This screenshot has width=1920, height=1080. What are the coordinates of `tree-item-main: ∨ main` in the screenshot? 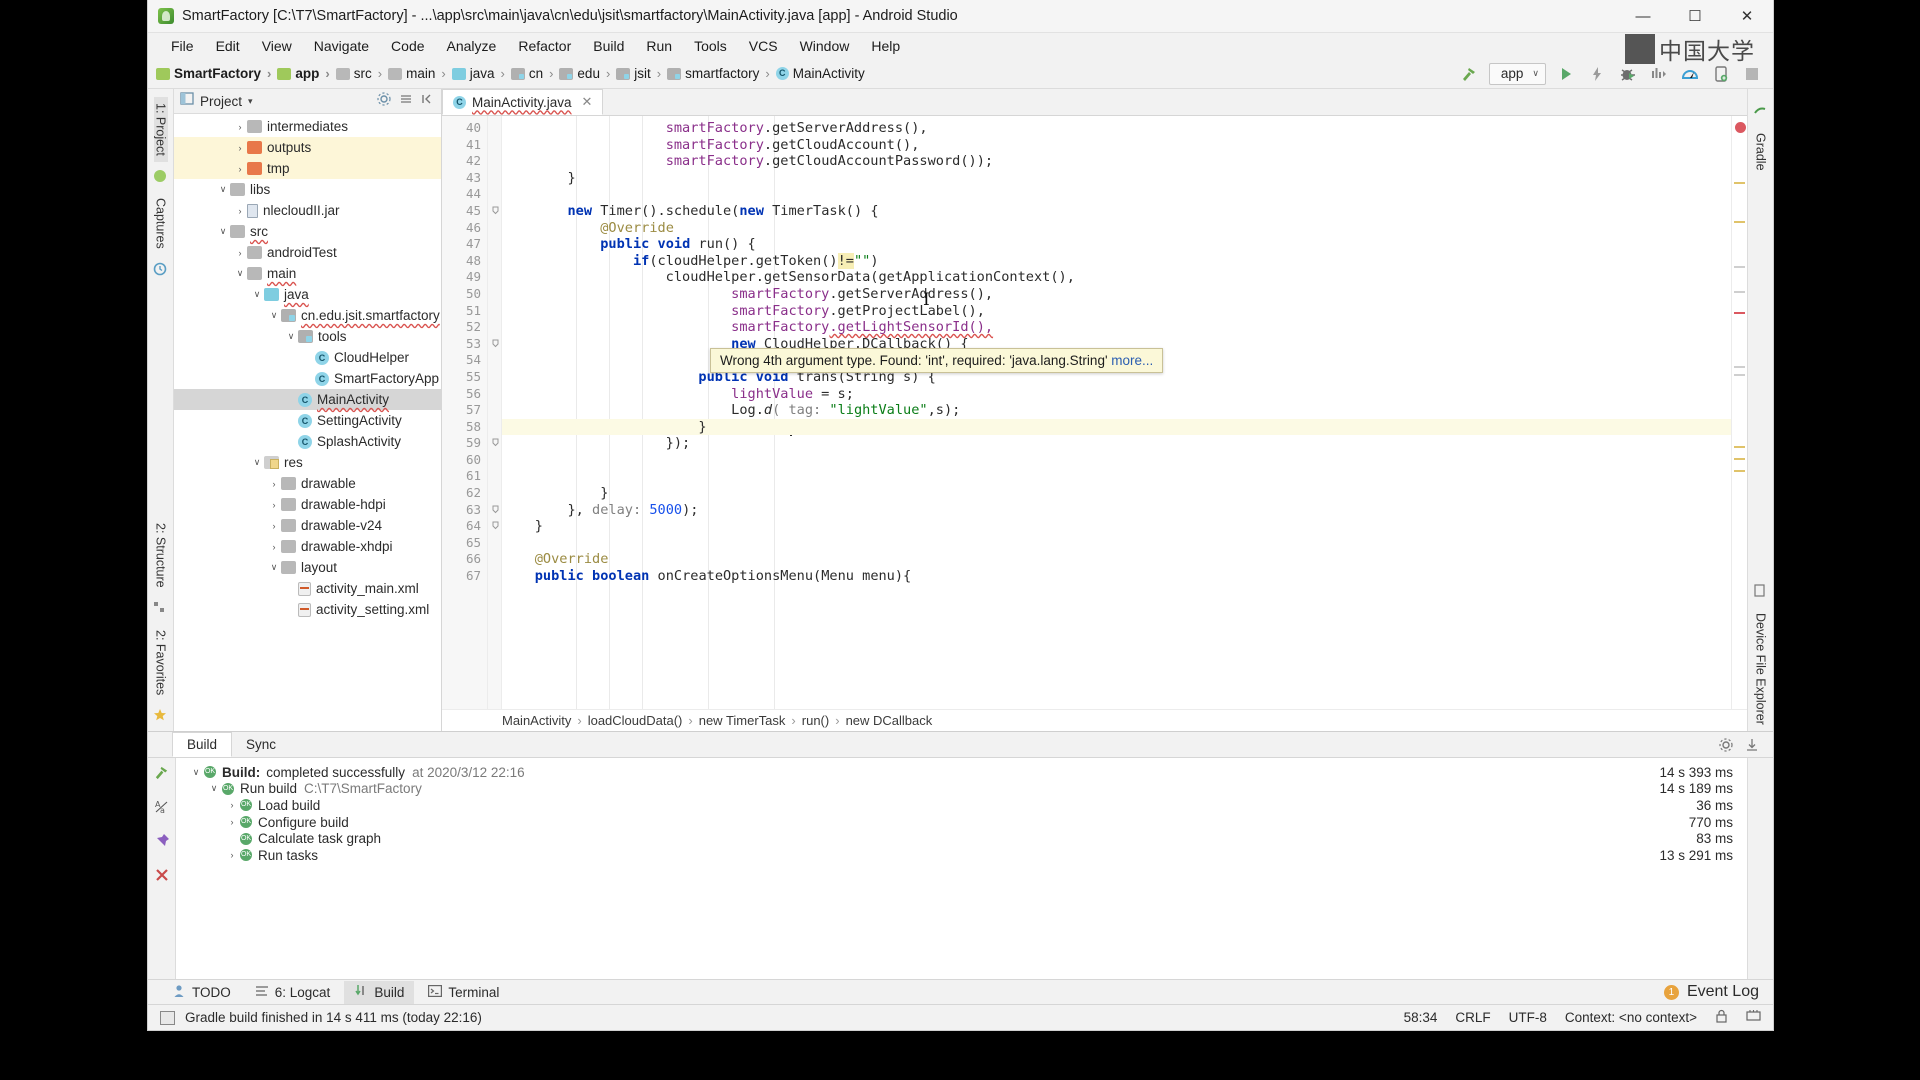 It's located at (307, 273).